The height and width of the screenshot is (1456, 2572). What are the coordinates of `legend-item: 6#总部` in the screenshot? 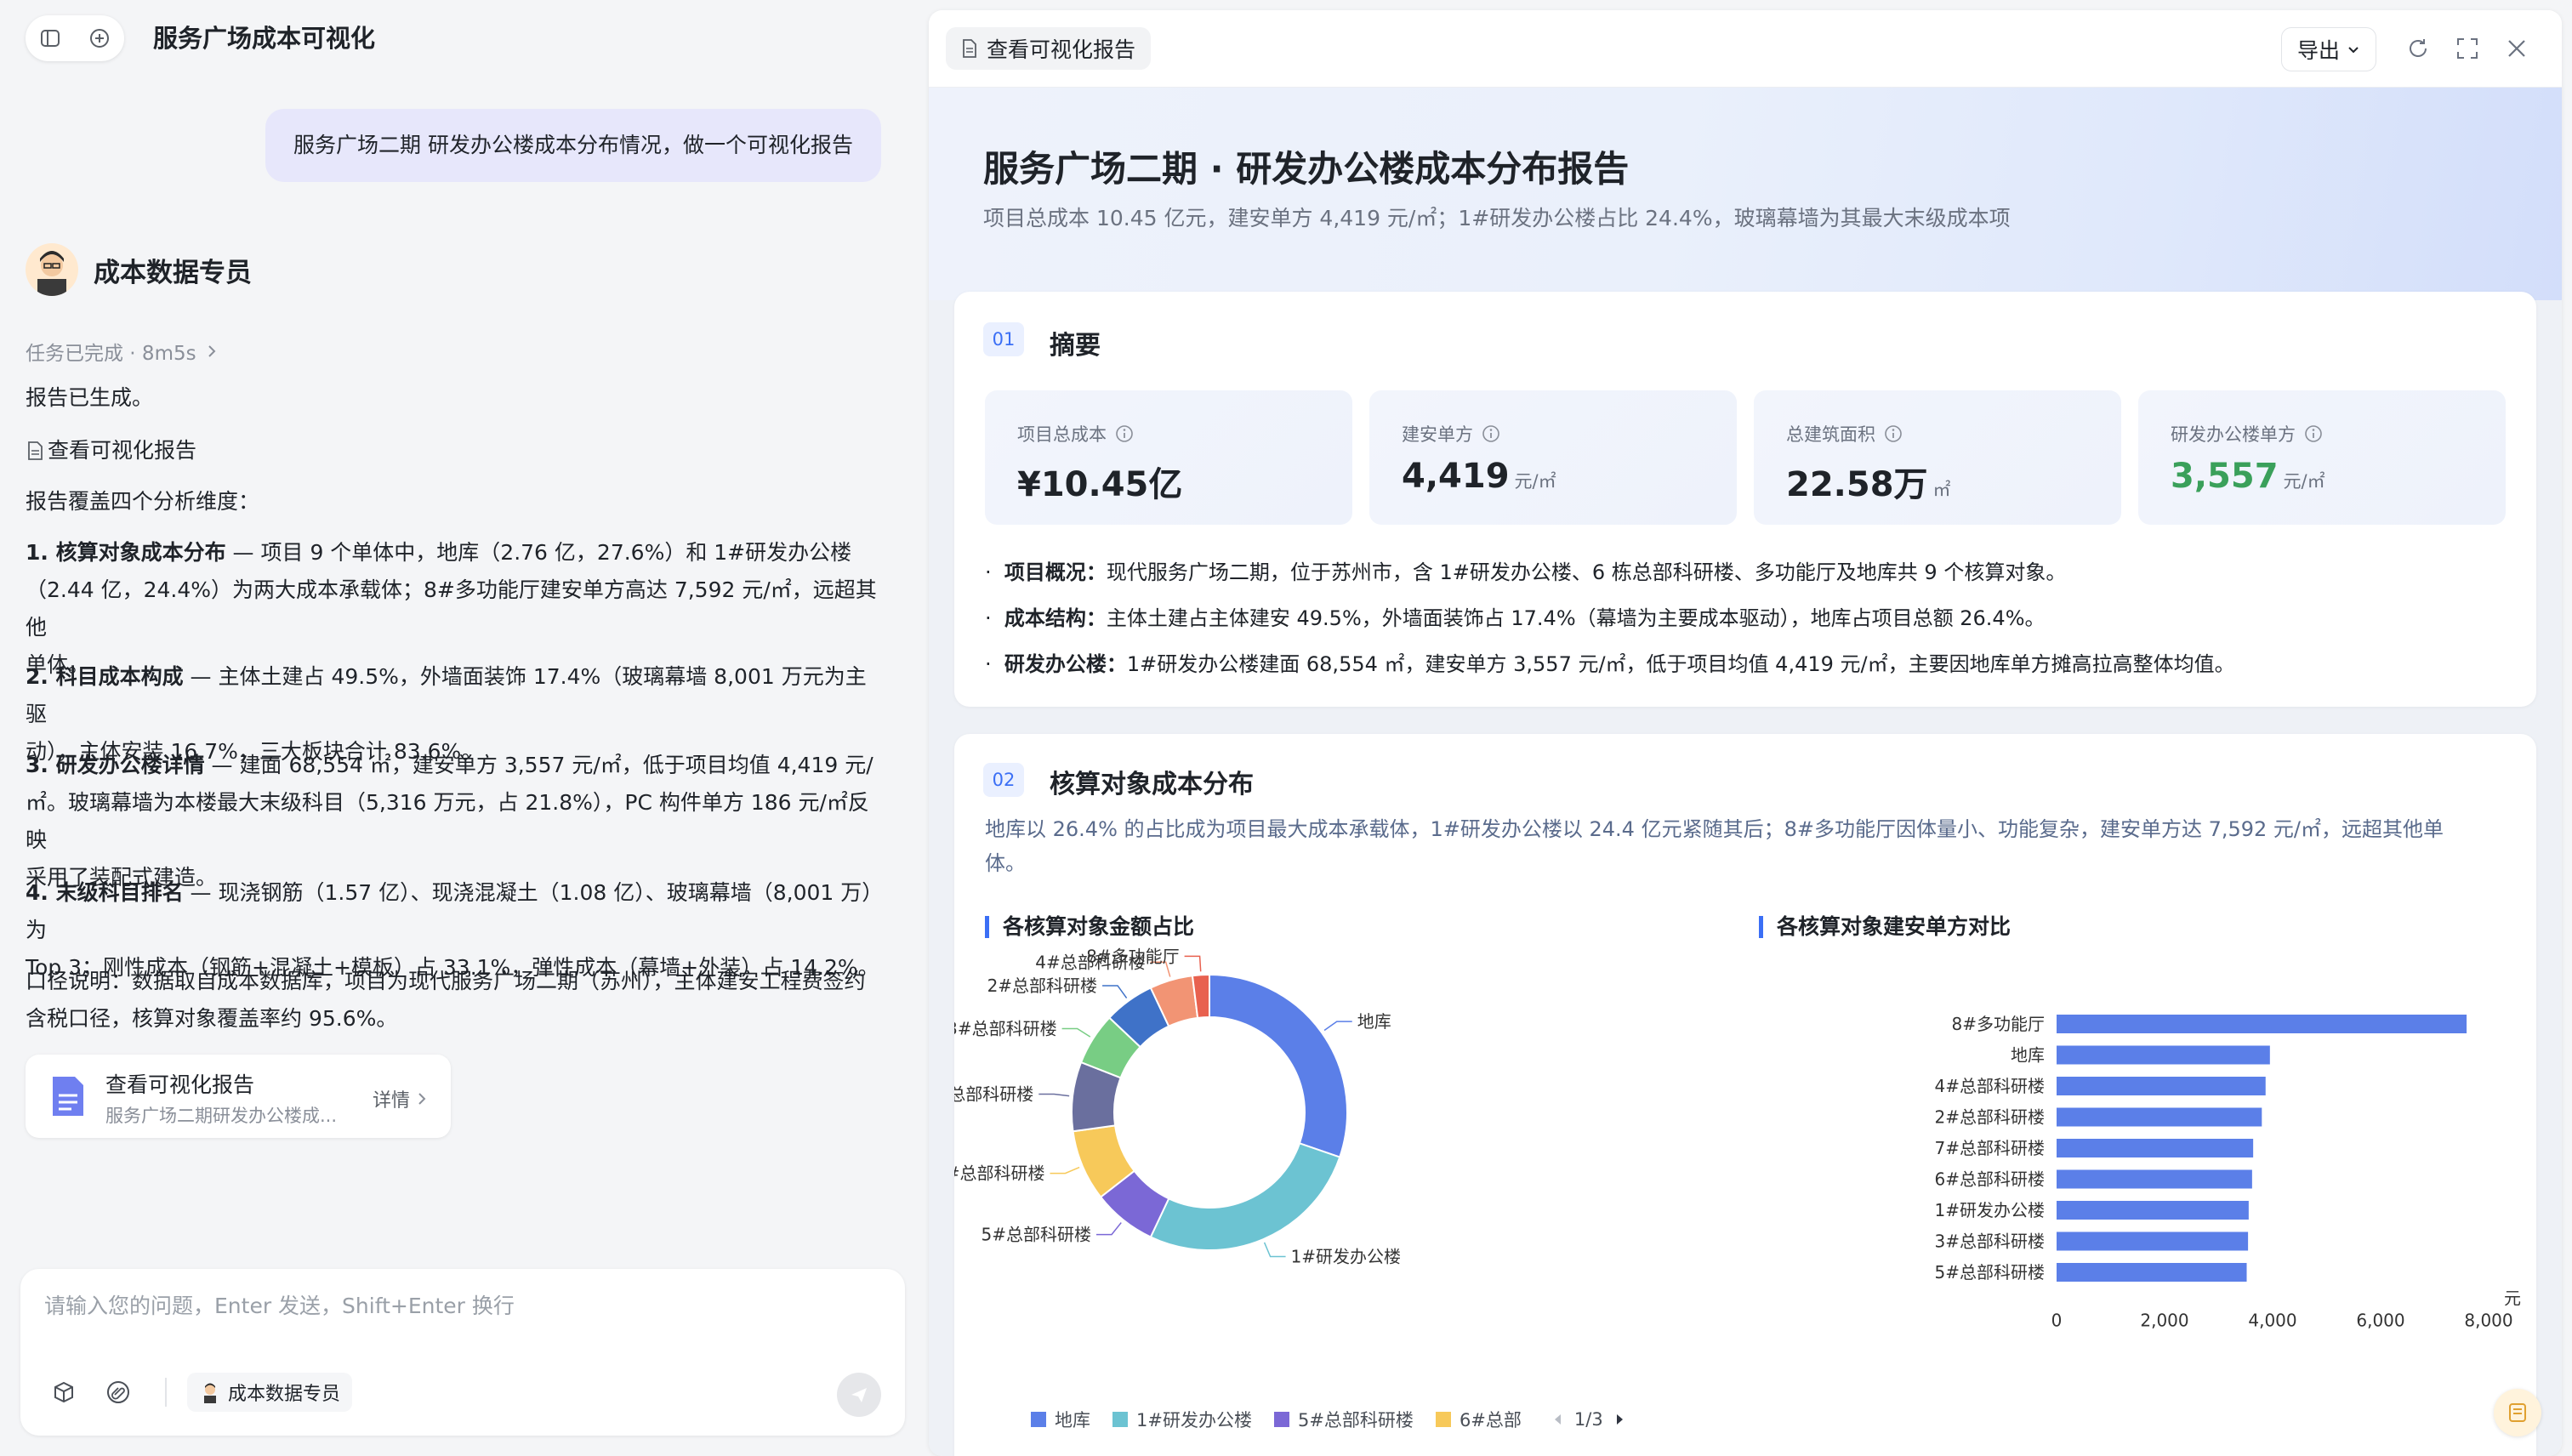 It's located at (1479, 1419).